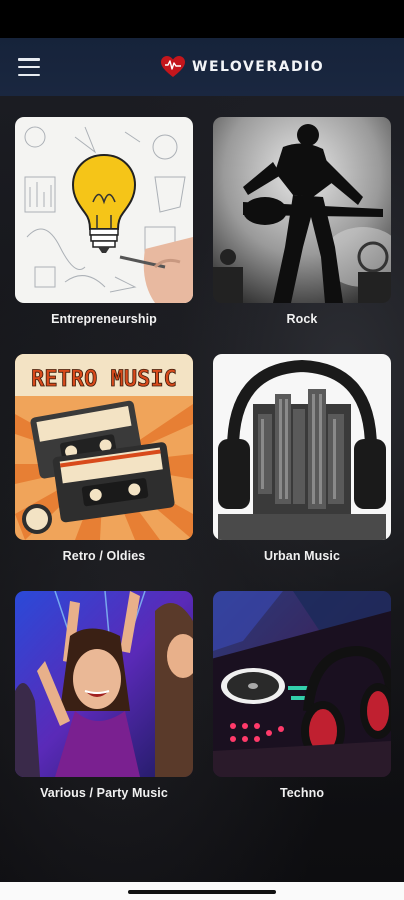  I want to click on category-image-retro-oldies: RETRO MUSIC, so click(104, 447).